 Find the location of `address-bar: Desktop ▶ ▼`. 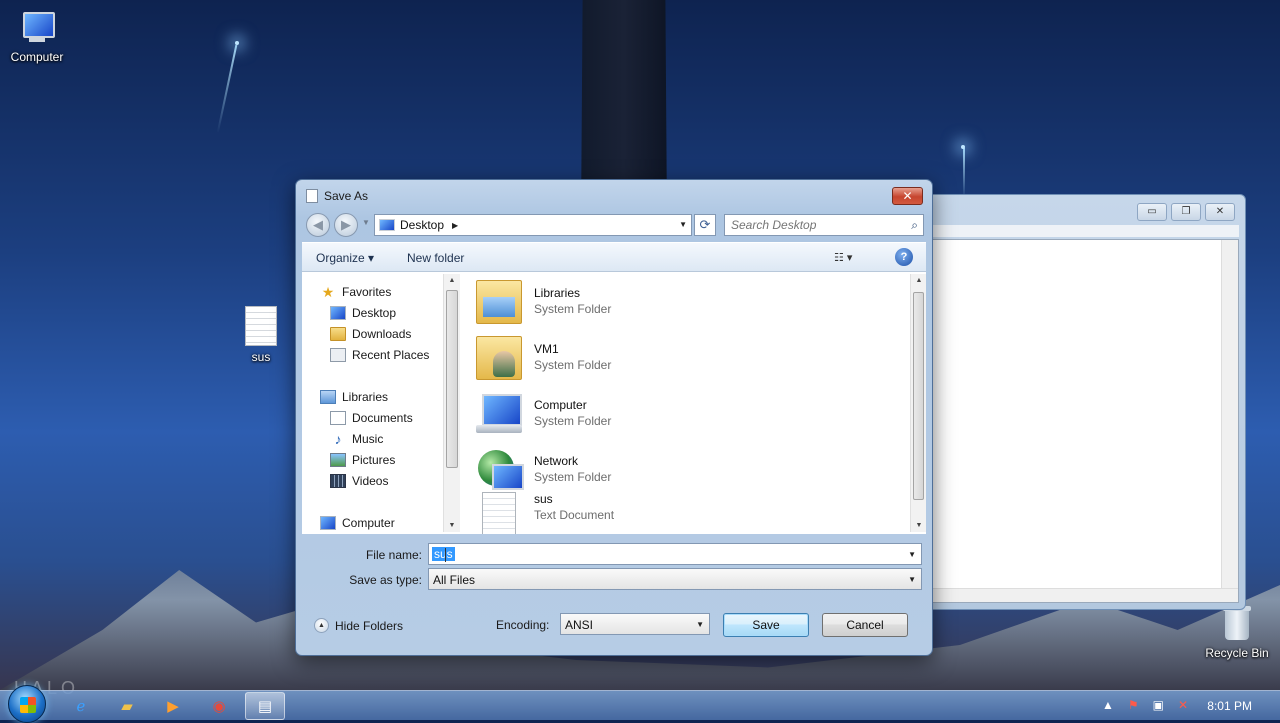

address-bar: Desktop ▶ ▼ is located at coordinates (533, 225).